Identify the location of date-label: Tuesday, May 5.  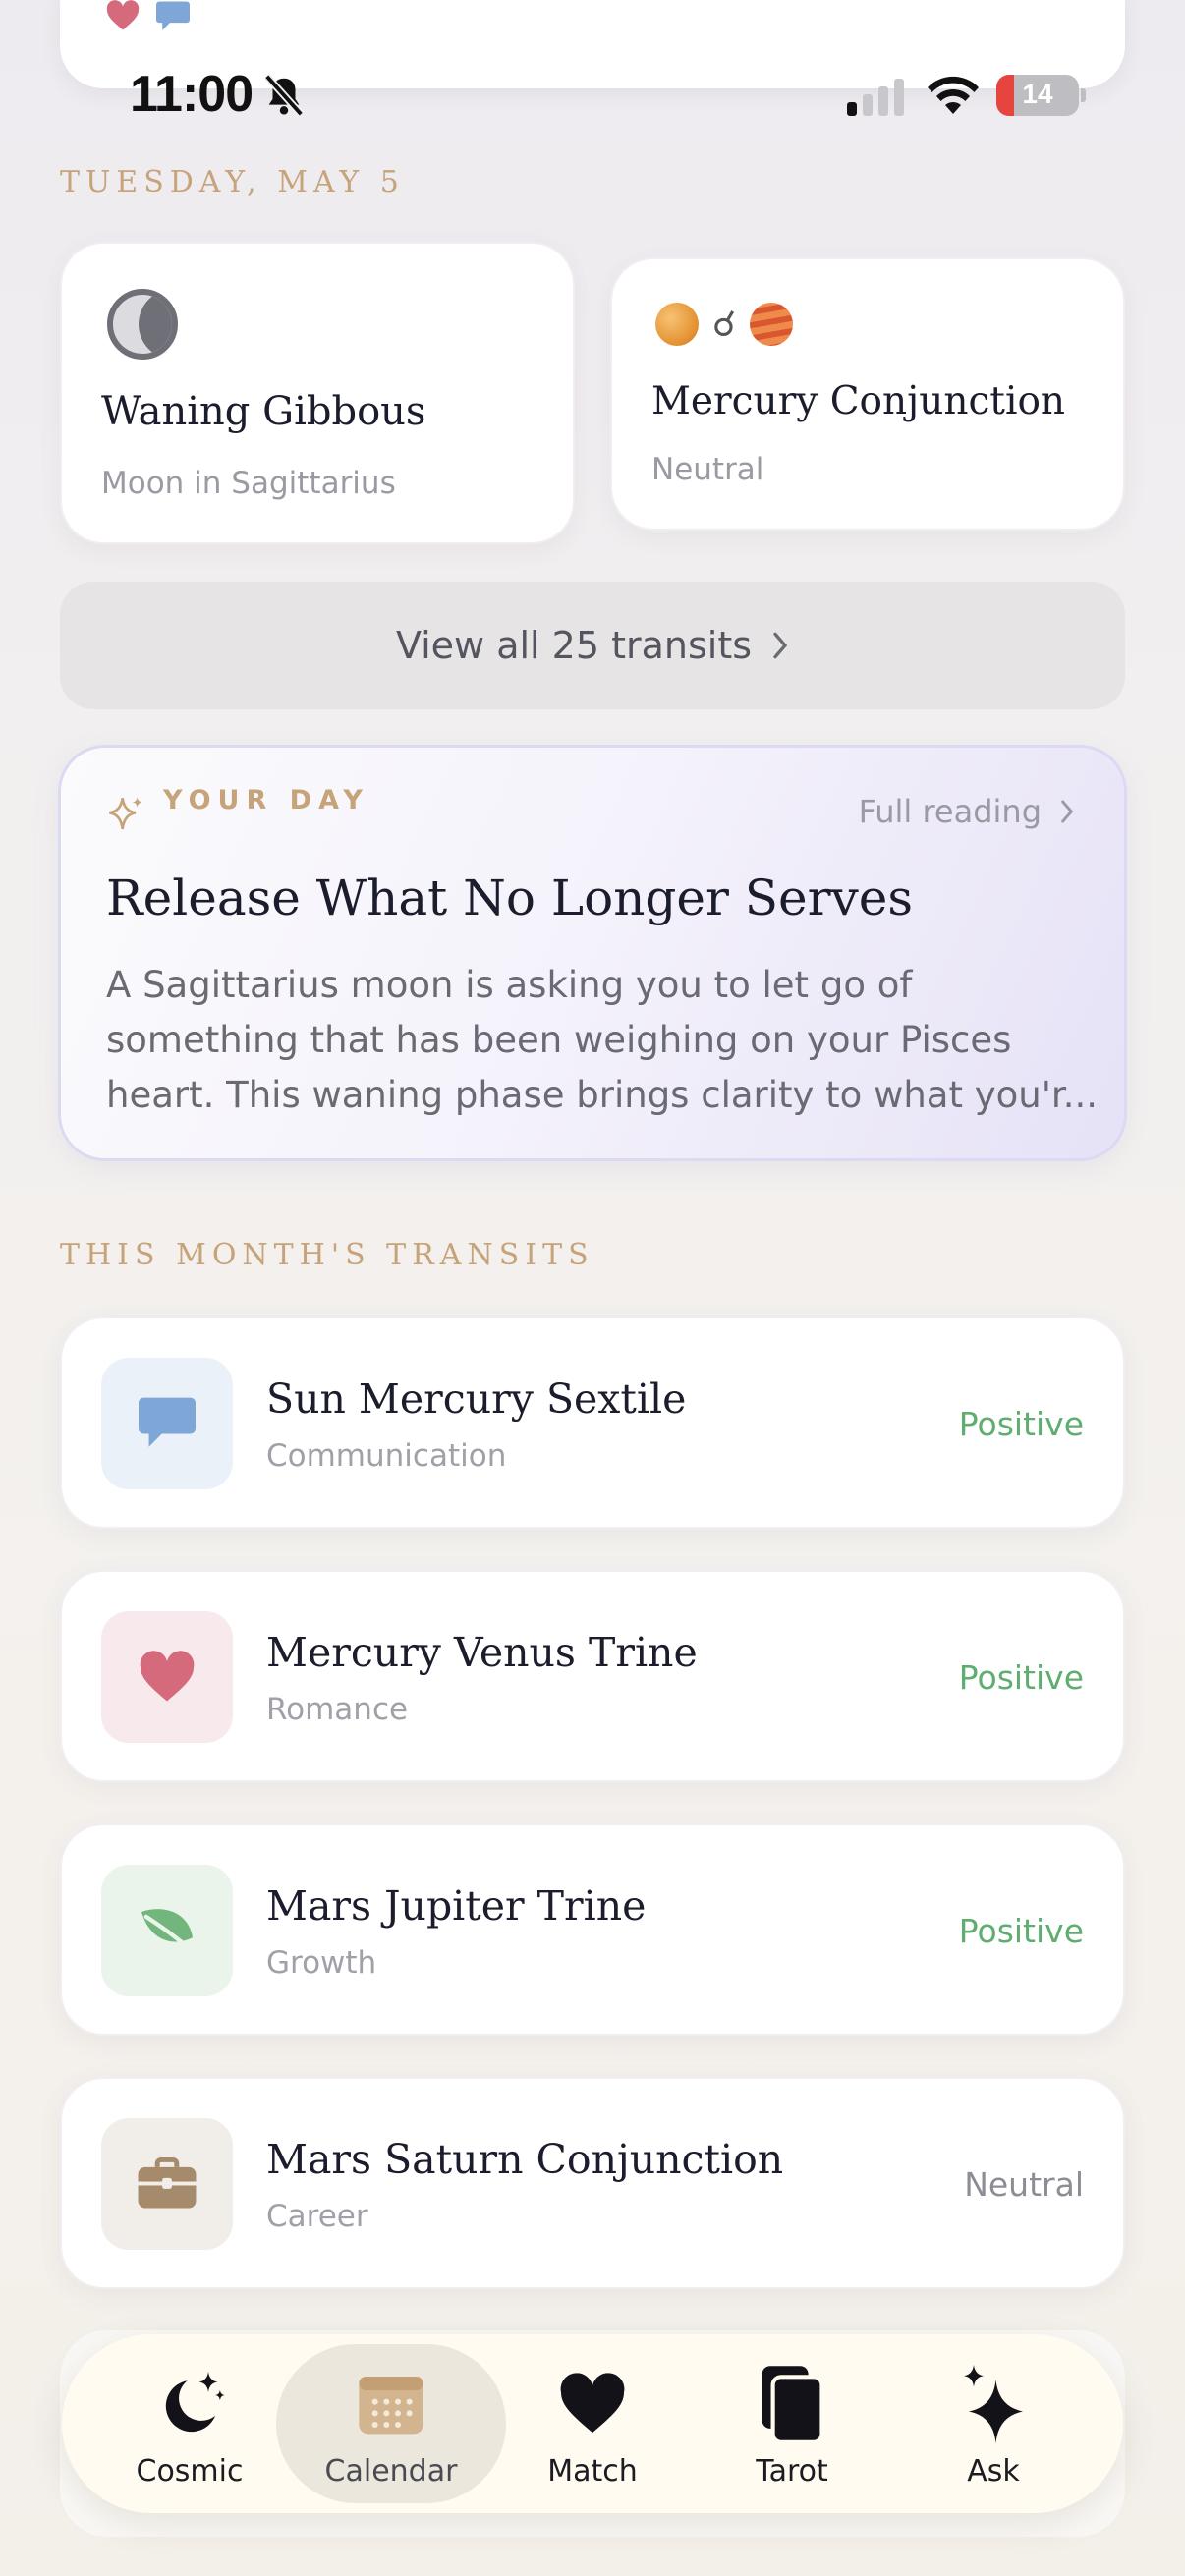
(232, 182).